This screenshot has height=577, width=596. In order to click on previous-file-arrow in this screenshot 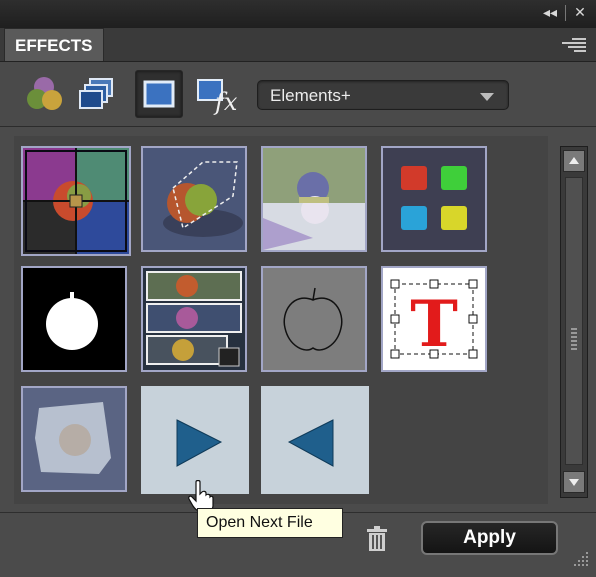, I will do `click(315, 440)`.